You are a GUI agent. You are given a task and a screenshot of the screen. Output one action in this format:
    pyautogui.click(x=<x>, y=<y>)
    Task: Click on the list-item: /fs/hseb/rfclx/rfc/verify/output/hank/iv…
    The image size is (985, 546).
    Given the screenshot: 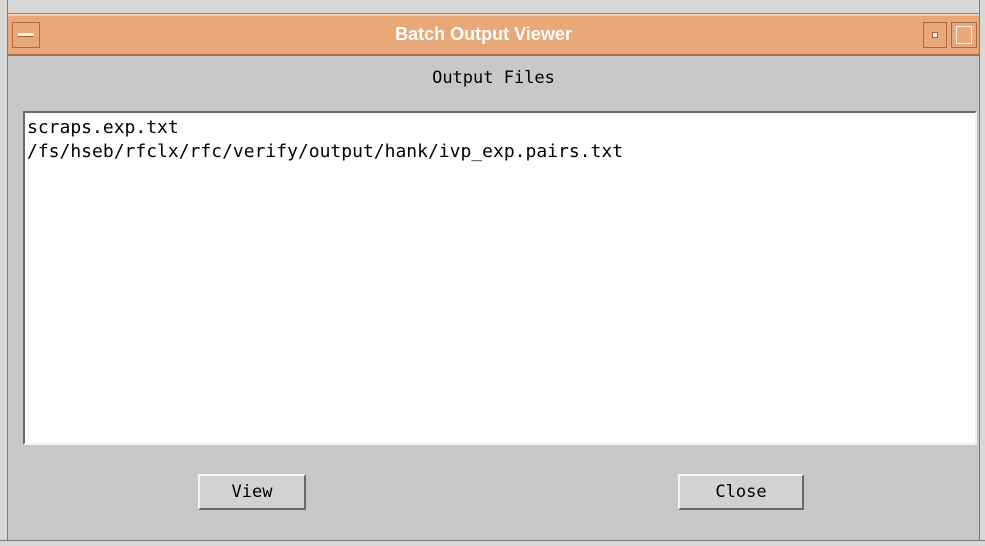 What is the action you would take?
    pyautogui.click(x=500, y=152)
    